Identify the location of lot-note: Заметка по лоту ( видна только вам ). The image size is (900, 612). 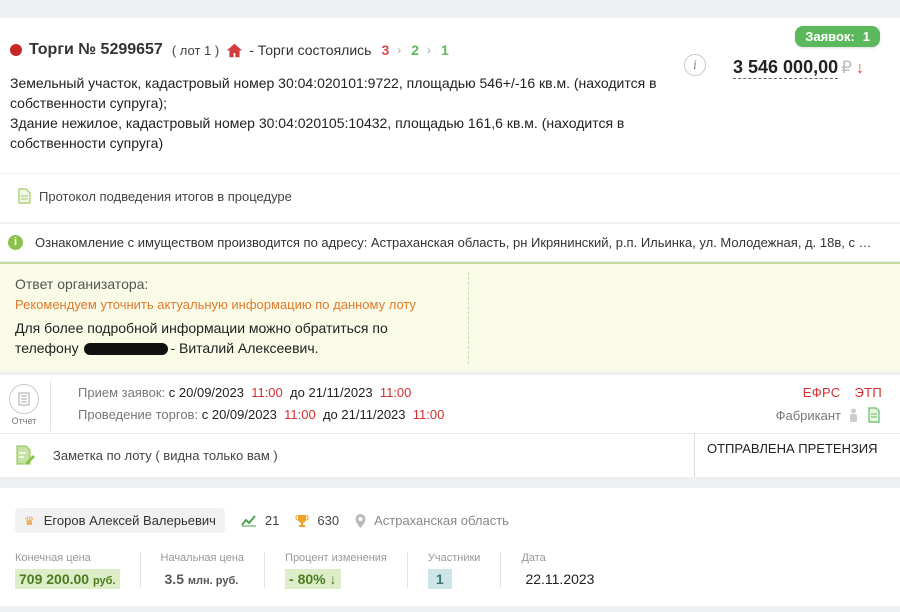
(146, 455).